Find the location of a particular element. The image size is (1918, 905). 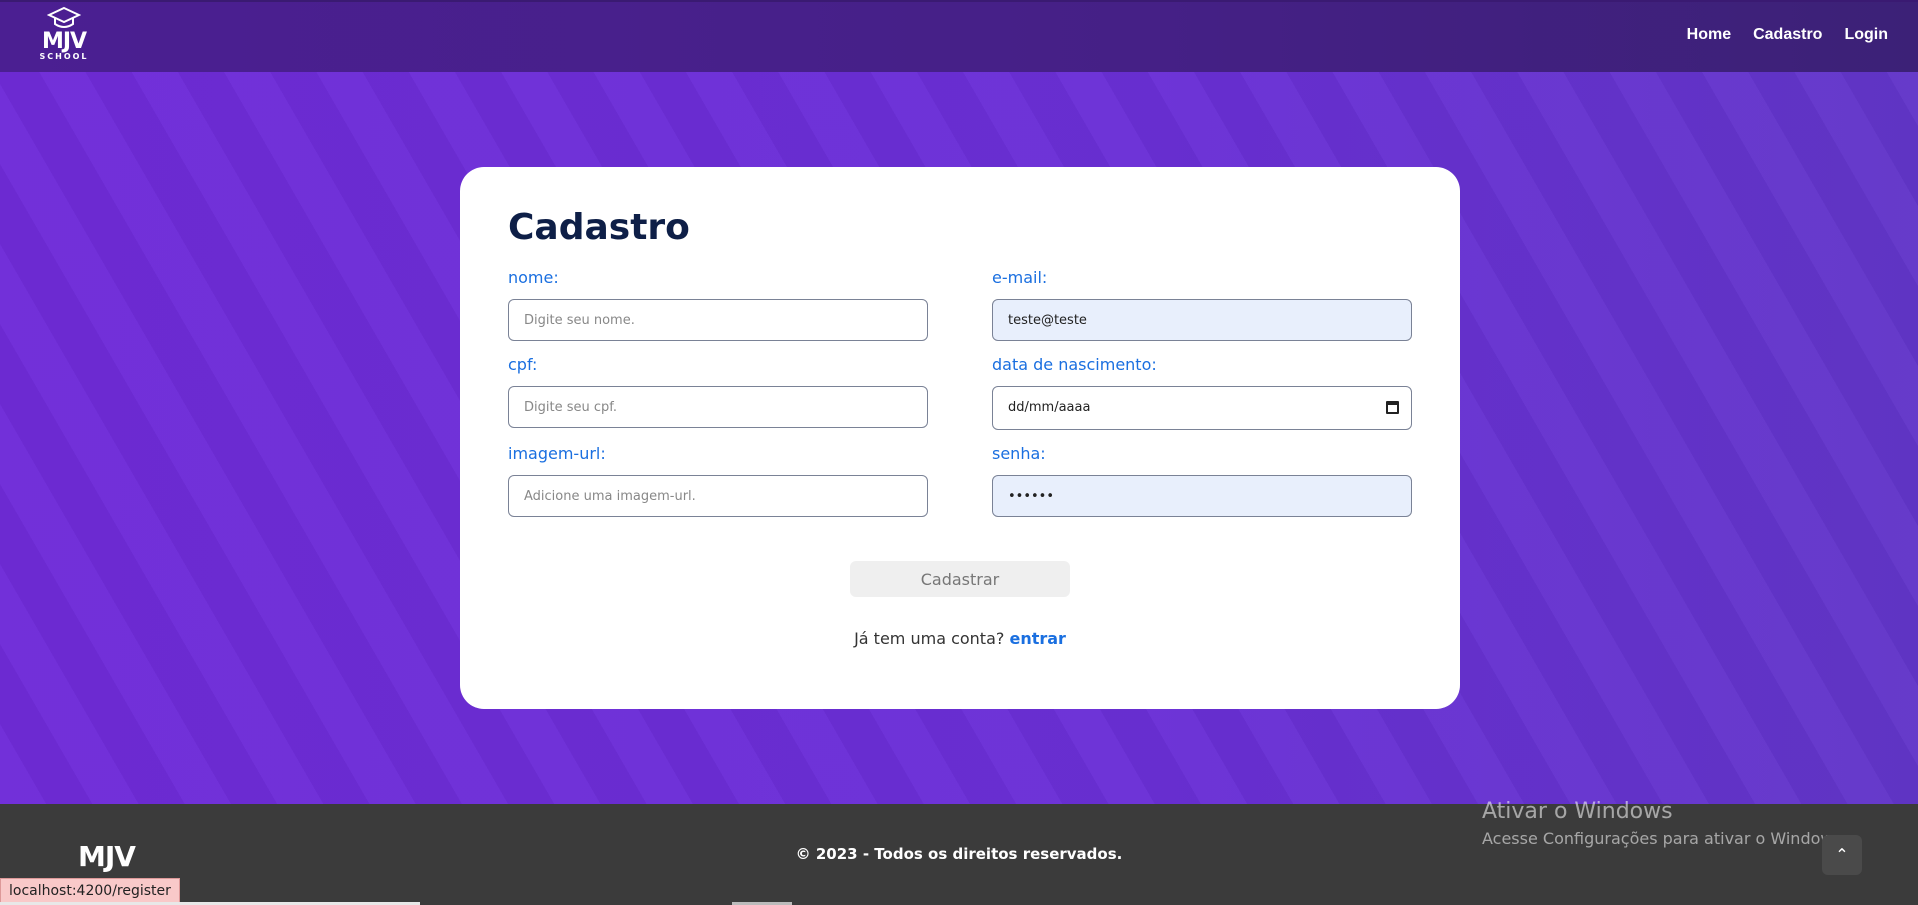

nav-cadastro: Cadastro is located at coordinates (1787, 35).